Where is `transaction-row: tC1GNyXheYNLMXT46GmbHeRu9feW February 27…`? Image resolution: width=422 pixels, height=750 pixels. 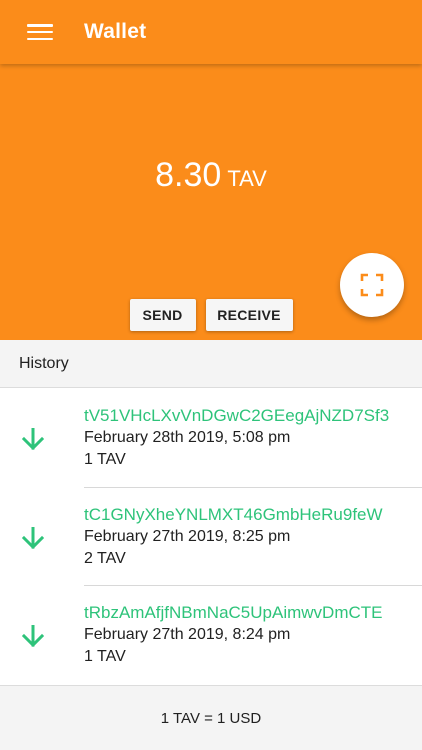
transaction-row: tC1GNyXheYNLMXT46GmbHeRu9feW February 27… is located at coordinates (211, 537).